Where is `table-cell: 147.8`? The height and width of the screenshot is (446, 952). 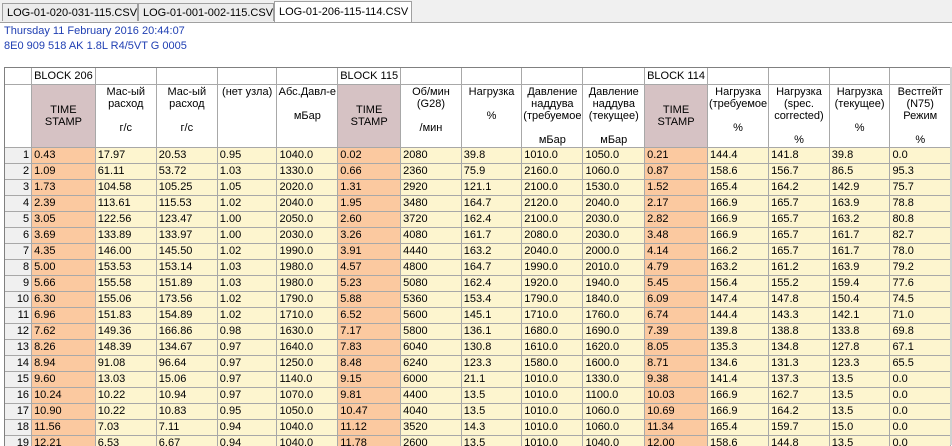
table-cell: 147.8 is located at coordinates (799, 300).